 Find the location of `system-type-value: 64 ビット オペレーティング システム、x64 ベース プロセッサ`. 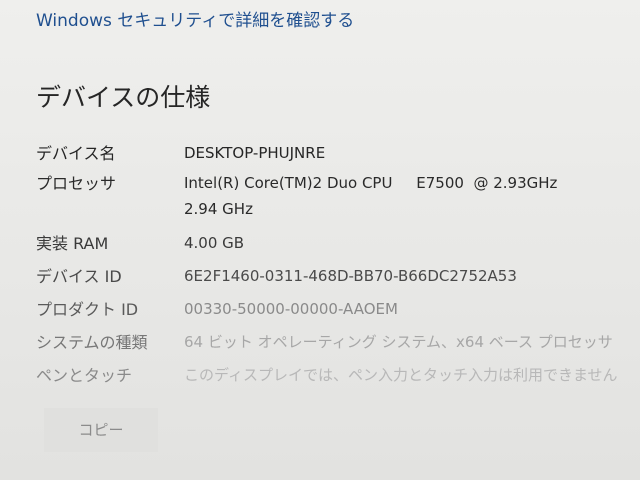

system-type-value: 64 ビット オペレーティング システム、x64 ベース プロセッサ is located at coordinates (398, 342).